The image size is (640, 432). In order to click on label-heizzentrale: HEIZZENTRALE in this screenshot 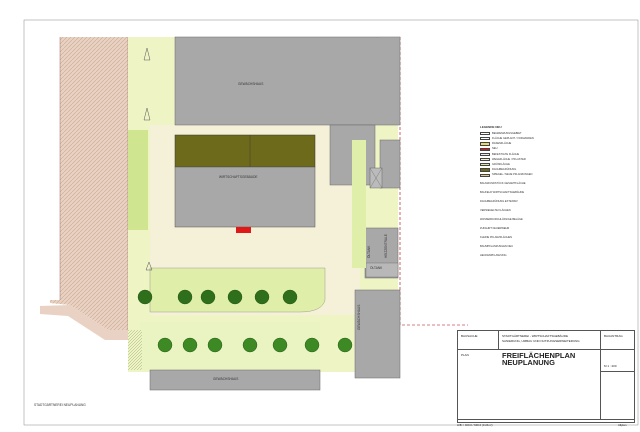, I will do `click(386, 246)`.